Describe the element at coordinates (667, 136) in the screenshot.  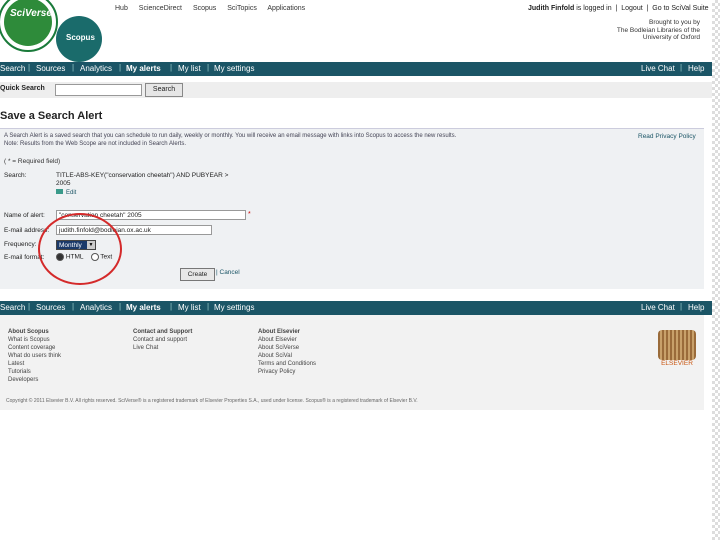
I see `privacy-policy-link: Read Privacy Policy` at that location.